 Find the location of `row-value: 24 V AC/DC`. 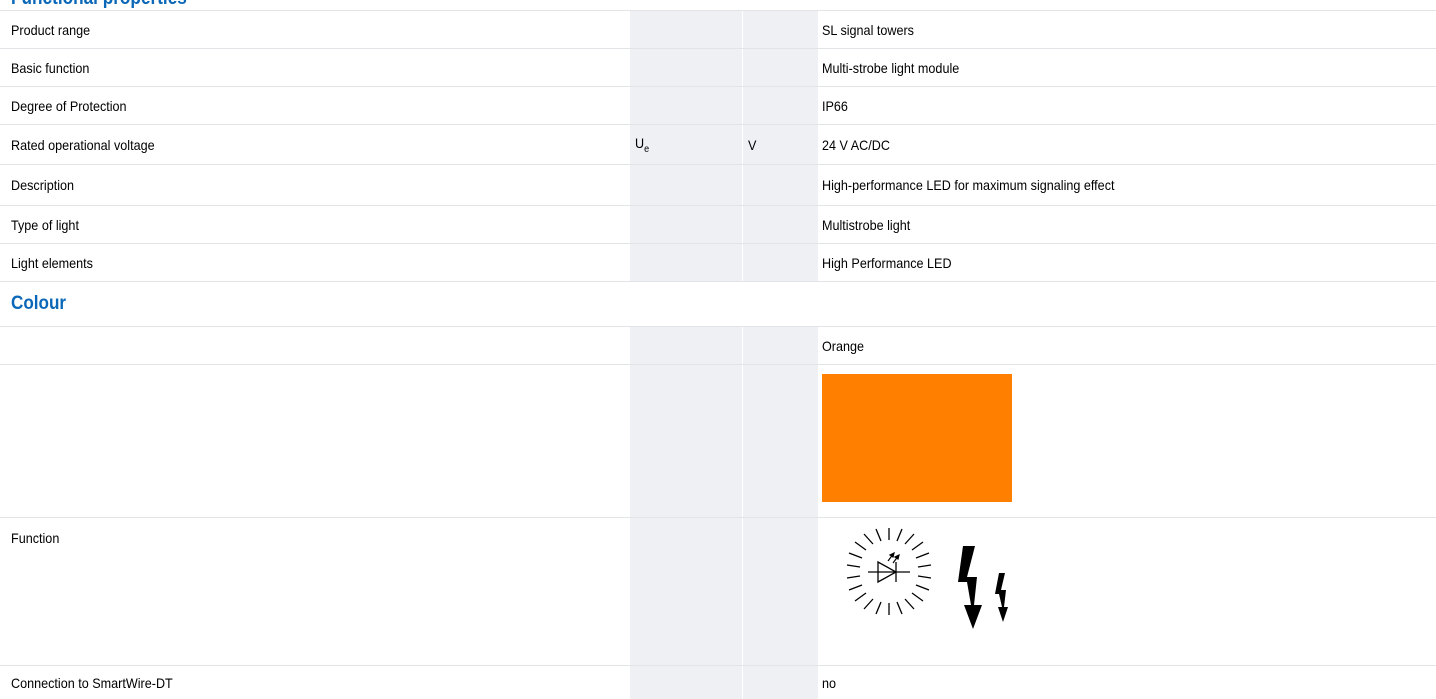

row-value: 24 V AC/DC is located at coordinates (856, 144).